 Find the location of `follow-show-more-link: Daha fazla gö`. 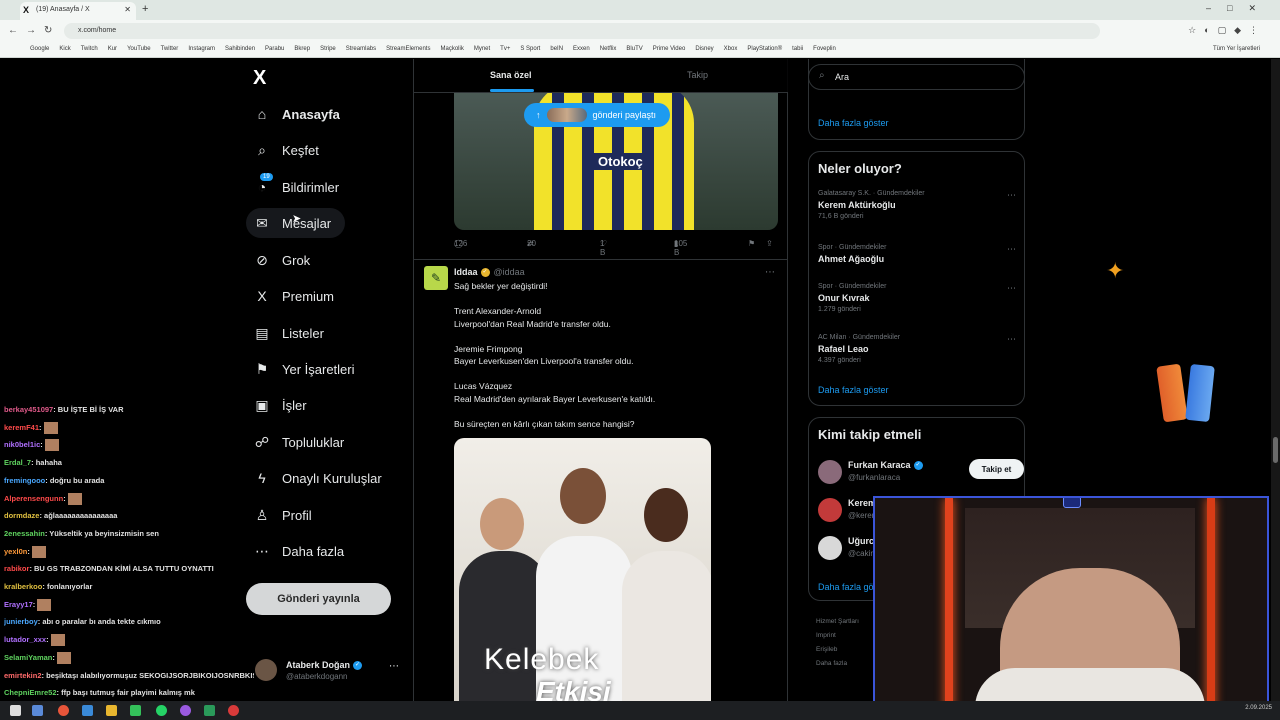

follow-show-more-link: Daha fazla gö is located at coordinates (846, 587).